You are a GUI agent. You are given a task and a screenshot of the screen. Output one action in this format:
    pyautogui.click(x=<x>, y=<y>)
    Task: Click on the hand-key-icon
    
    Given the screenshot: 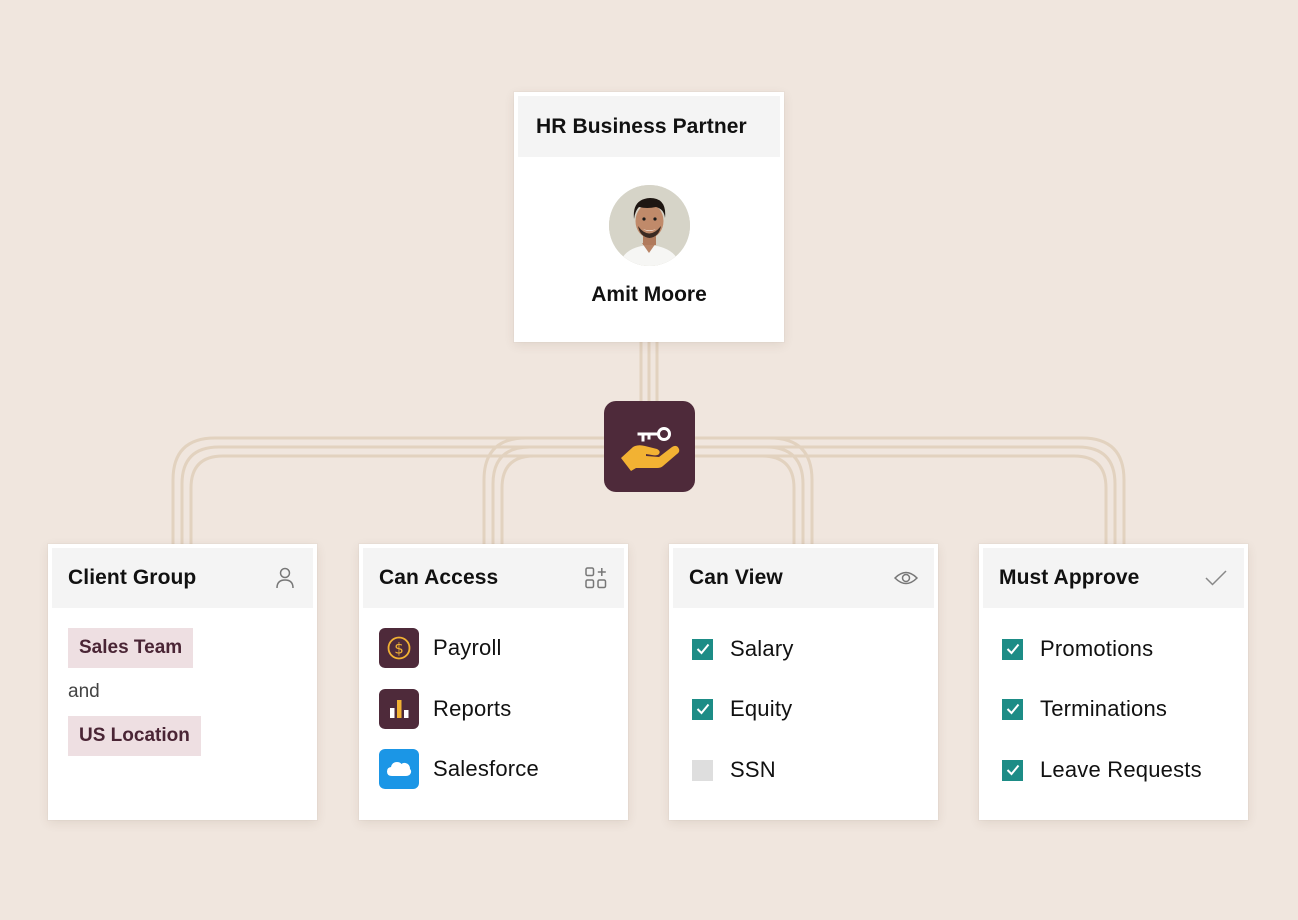 What is the action you would take?
    pyautogui.click(x=649, y=446)
    